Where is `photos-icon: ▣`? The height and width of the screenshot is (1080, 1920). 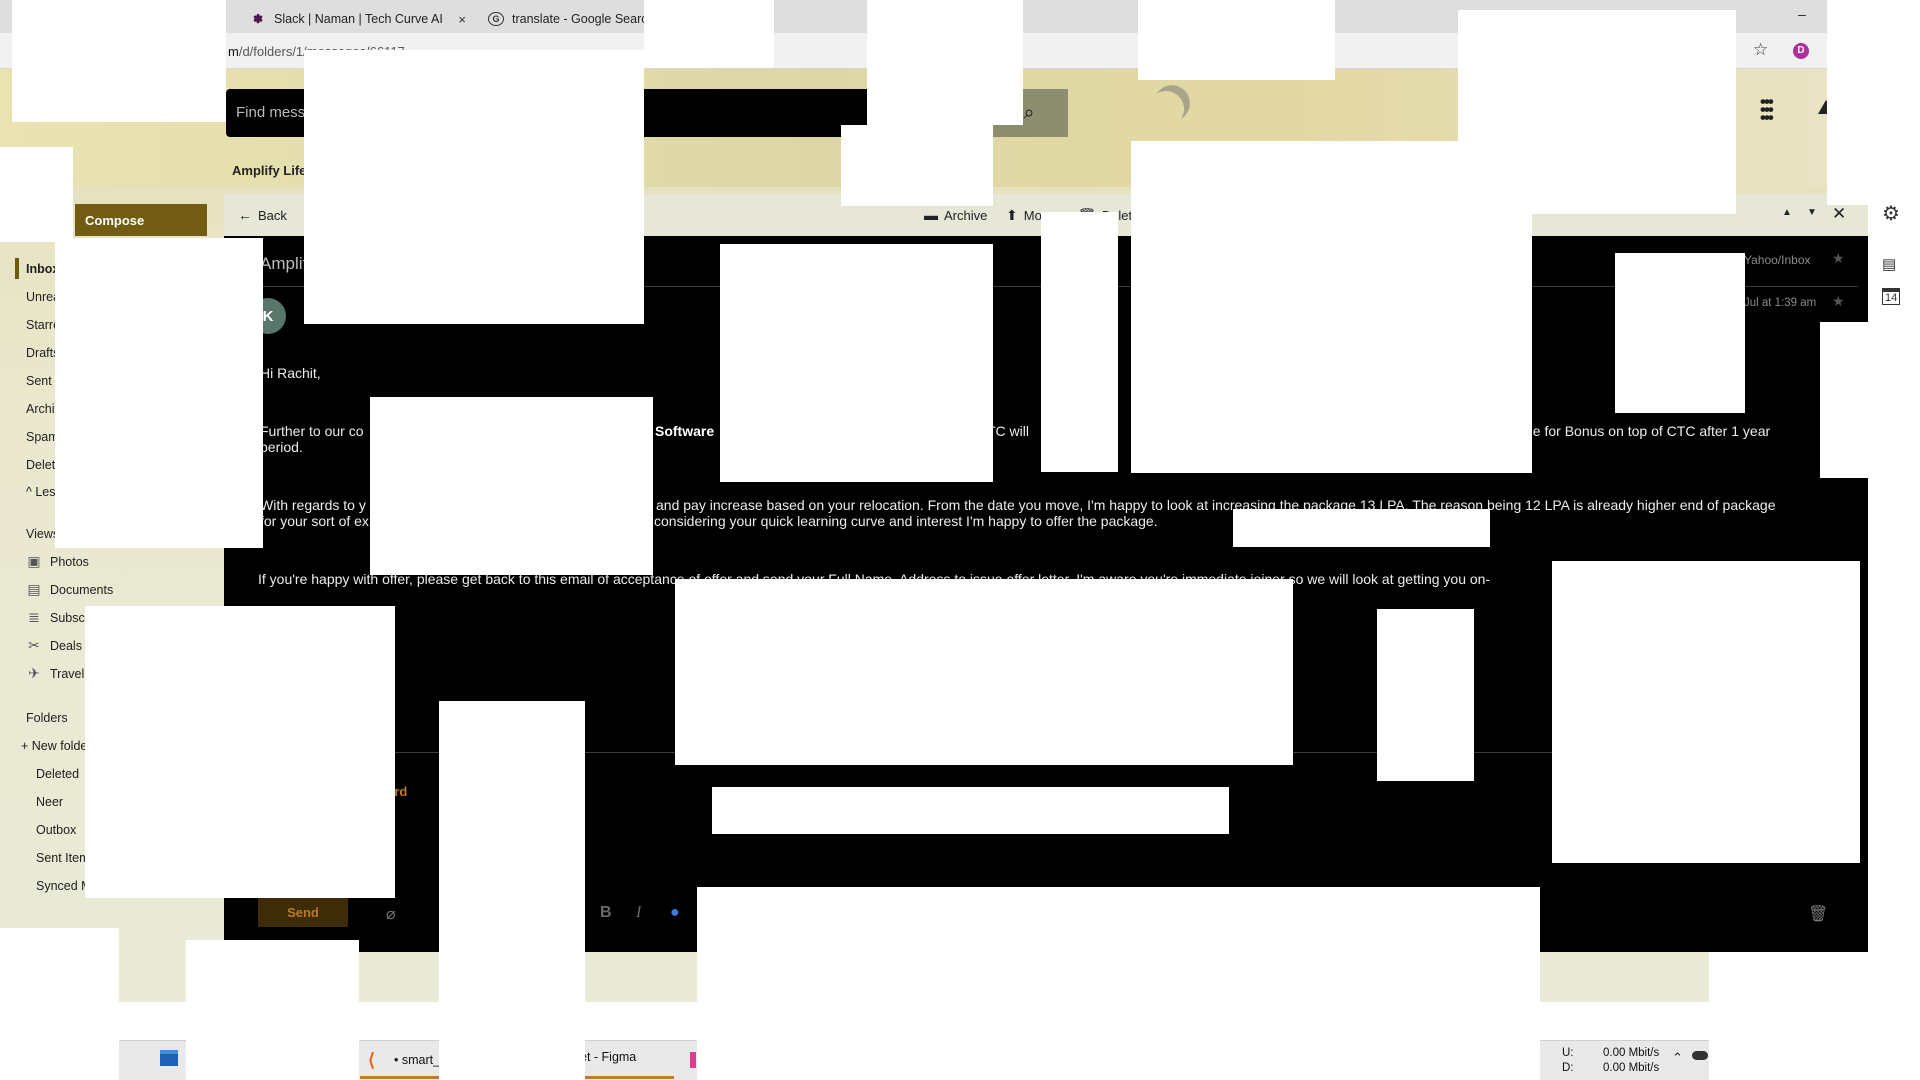 photos-icon: ▣ is located at coordinates (34, 561).